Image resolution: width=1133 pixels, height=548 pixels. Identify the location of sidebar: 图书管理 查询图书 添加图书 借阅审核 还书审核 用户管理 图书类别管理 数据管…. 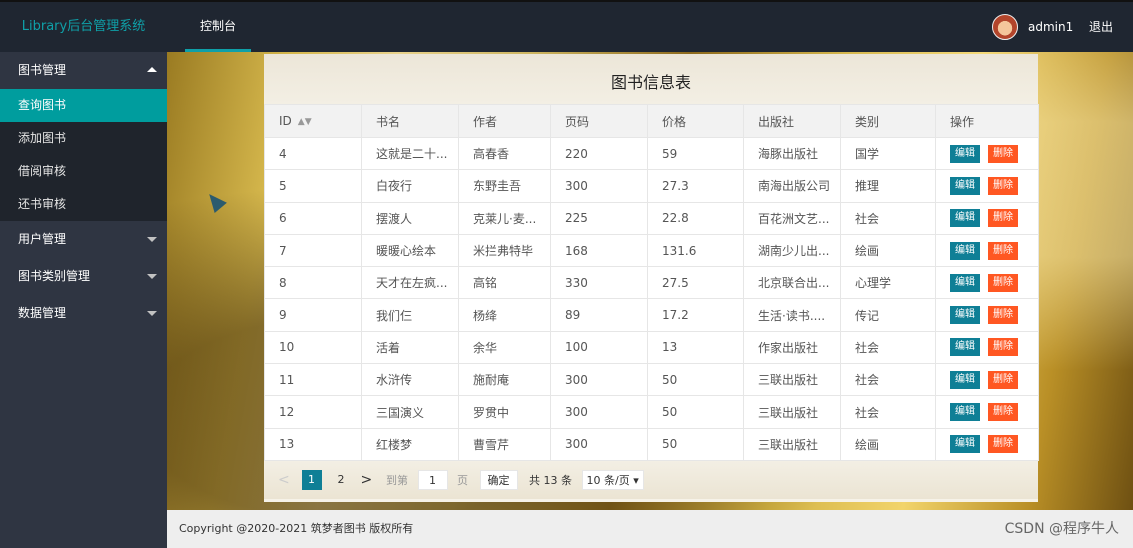
(83, 300).